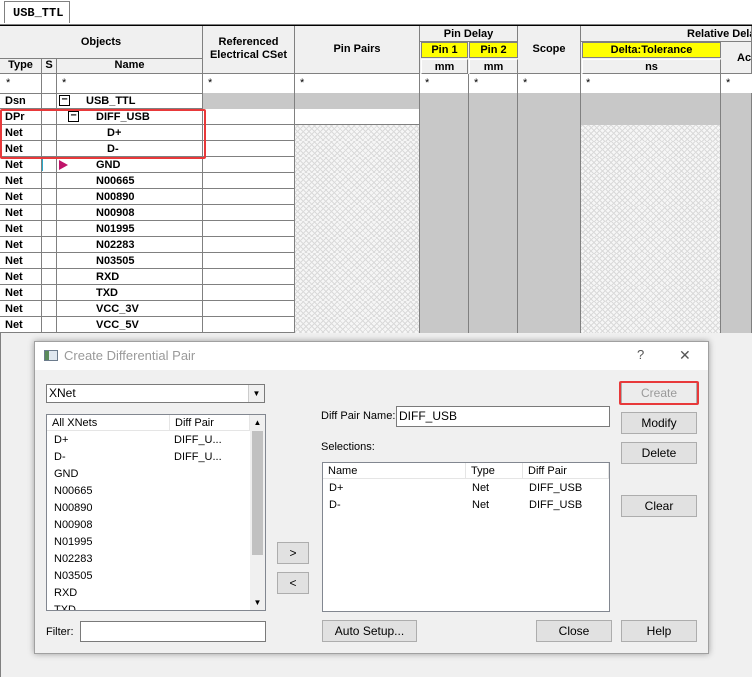  Describe the element at coordinates (493, 83) in the screenshot. I see `filter-pin2: *` at that location.